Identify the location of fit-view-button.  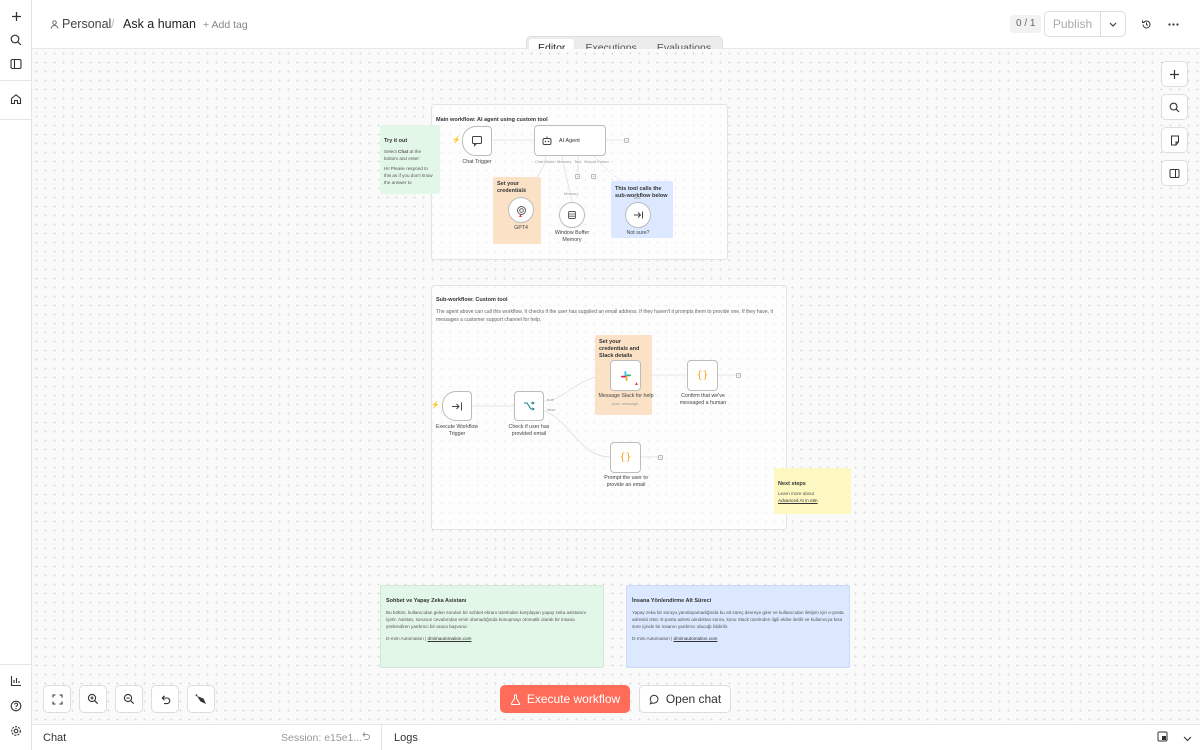
(57, 699).